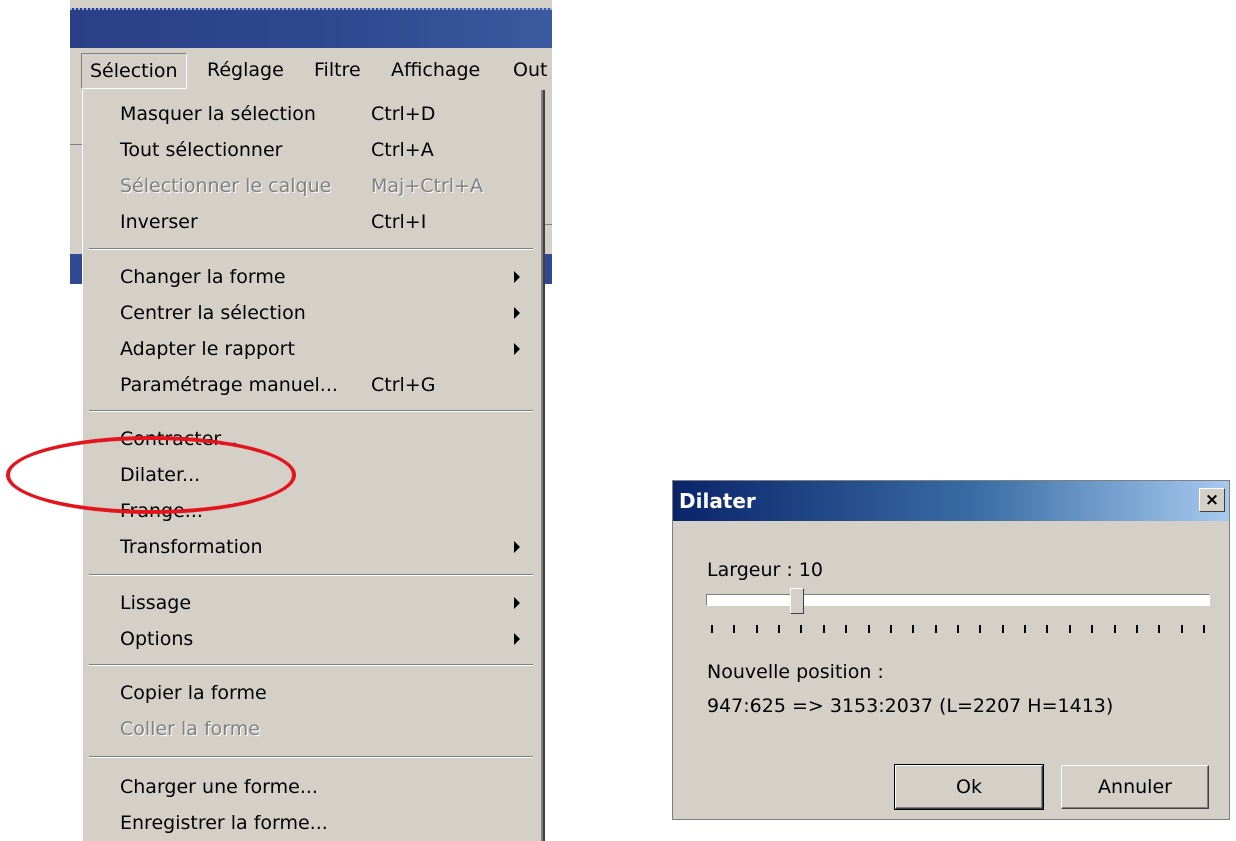 The image size is (1236, 841). What do you see at coordinates (226, 186) in the screenshot?
I see `menu-item-label: Sélectionner le calque` at bounding box center [226, 186].